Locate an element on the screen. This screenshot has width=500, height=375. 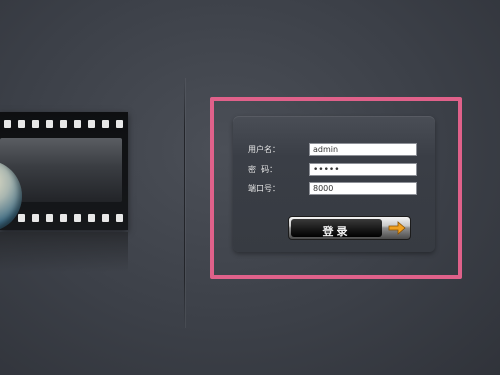
film-reflection is located at coordinates (64, 252).